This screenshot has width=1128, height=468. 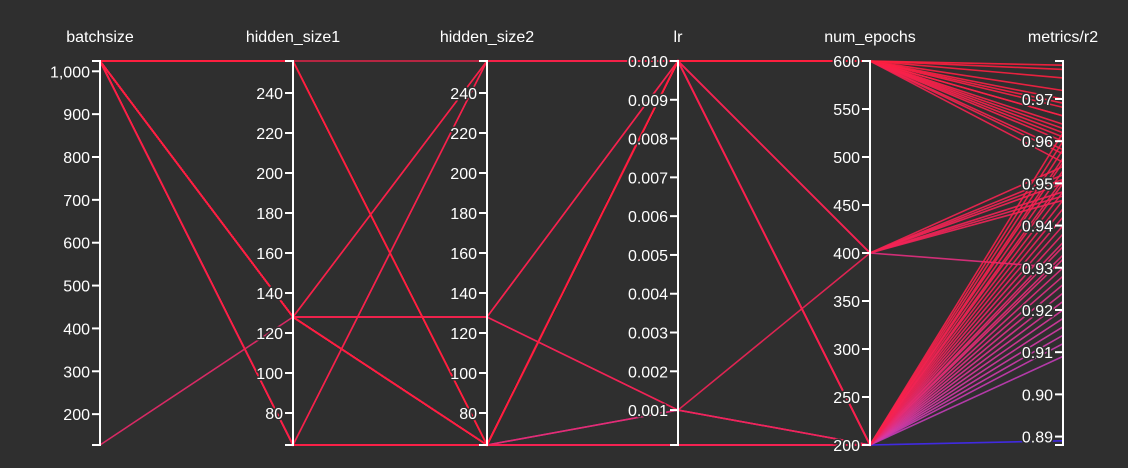 What do you see at coordinates (487, 237) in the screenshot?
I see `axis-hidden-size2: hidden_size2 80 100 120 140 160 180 200 220 240` at bounding box center [487, 237].